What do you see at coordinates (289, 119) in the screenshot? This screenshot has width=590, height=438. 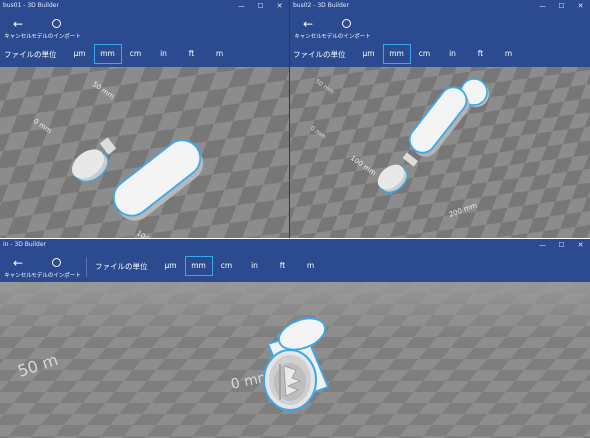 I see `window-divider` at bounding box center [289, 119].